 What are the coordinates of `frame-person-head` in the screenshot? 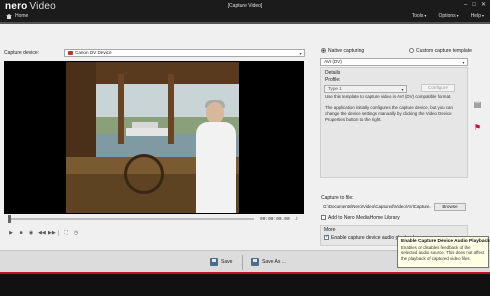 It's located at (215, 113).